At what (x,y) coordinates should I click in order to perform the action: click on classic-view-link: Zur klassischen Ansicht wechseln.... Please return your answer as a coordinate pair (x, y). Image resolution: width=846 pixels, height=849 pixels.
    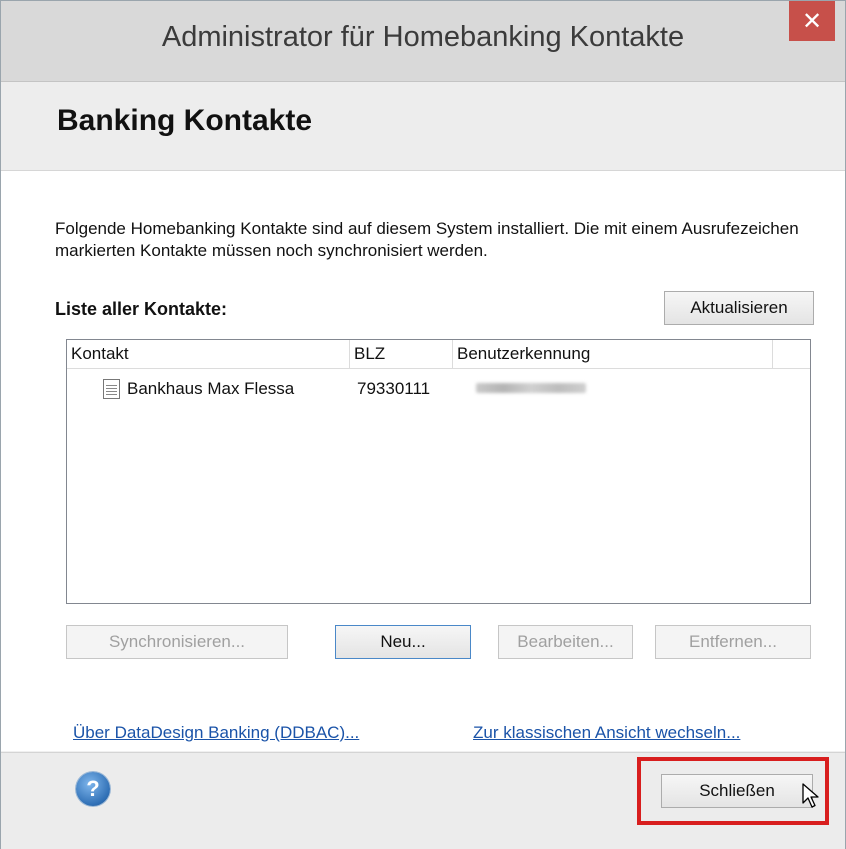
    Looking at the image, I should click on (606, 733).